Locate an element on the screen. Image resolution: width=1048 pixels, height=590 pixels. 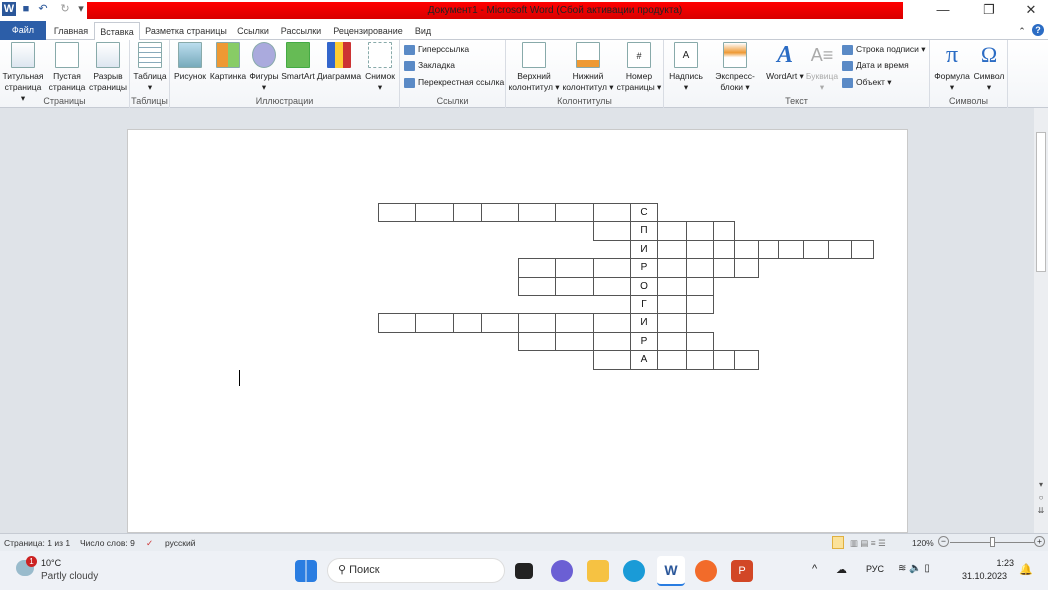
page-break-button: Разрыв страницы is located at coordinates (108, 67).